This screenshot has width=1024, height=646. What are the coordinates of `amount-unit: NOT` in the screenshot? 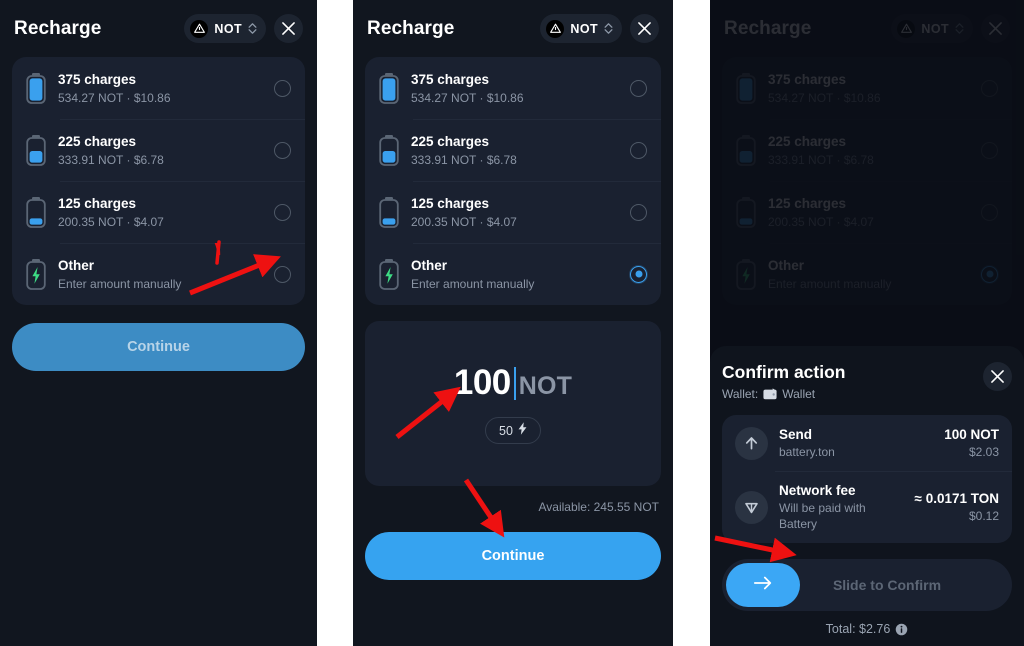 It's located at (545, 386).